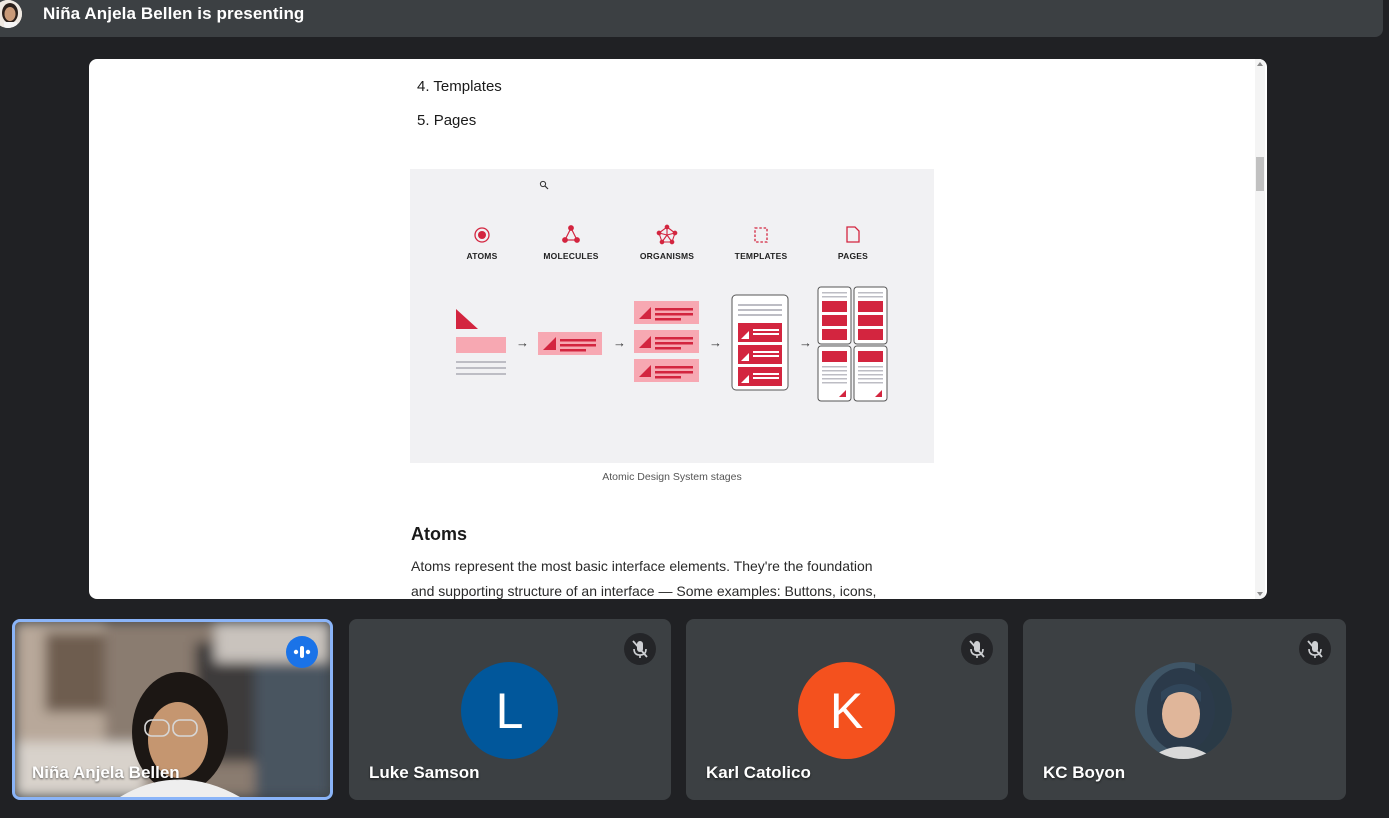 This screenshot has width=1389, height=818. I want to click on presenting-title: Niña Anjela Bellen is presenting, so click(174, 13).